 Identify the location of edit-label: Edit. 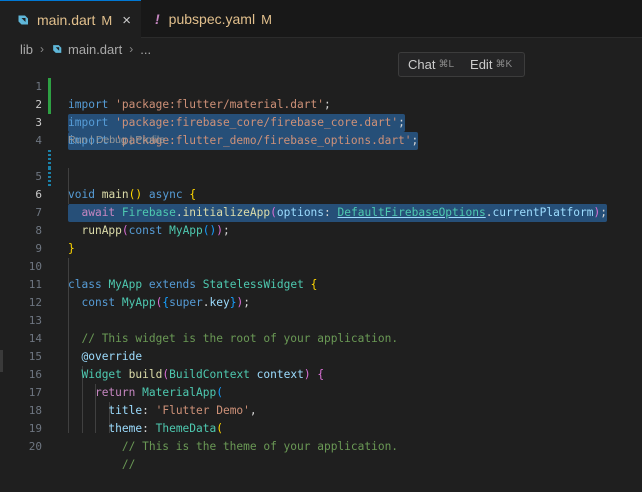
(481, 64).